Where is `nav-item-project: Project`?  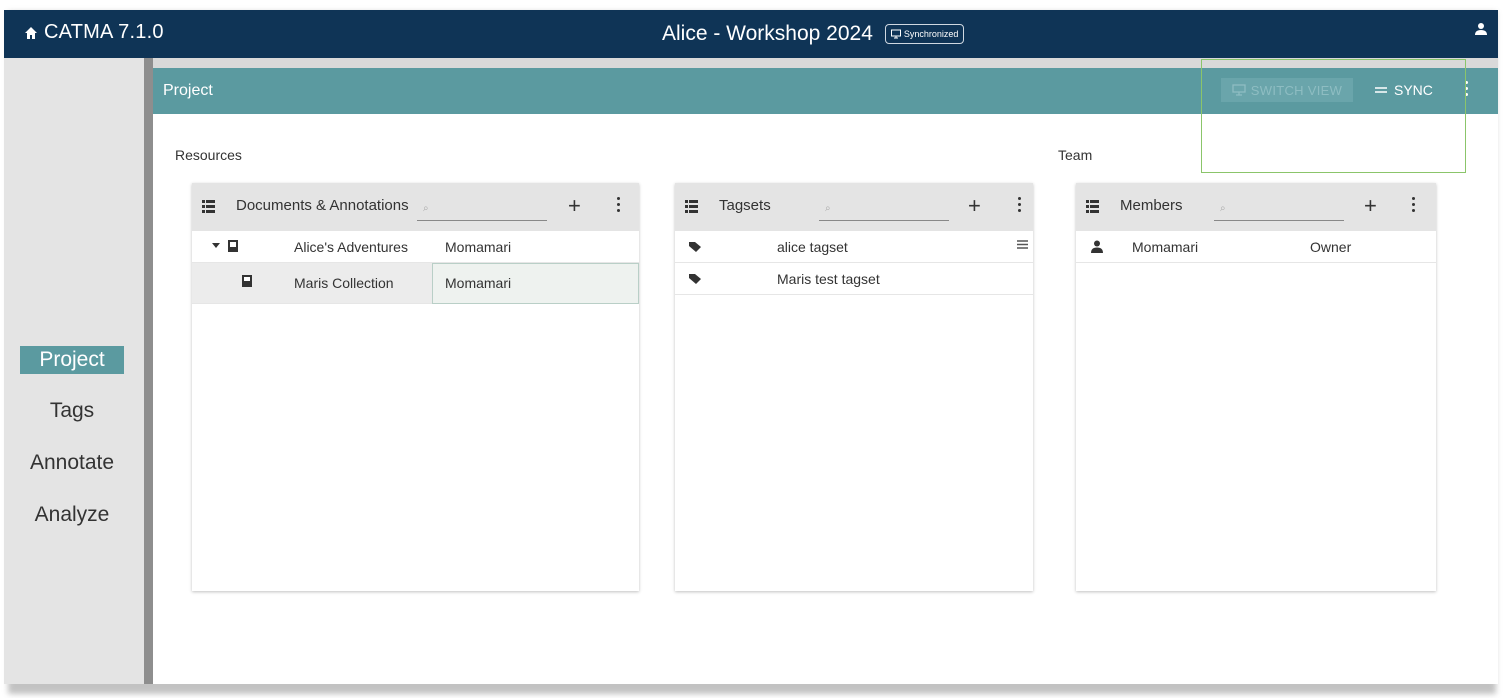
nav-item-project: Project is located at coordinates (72, 360).